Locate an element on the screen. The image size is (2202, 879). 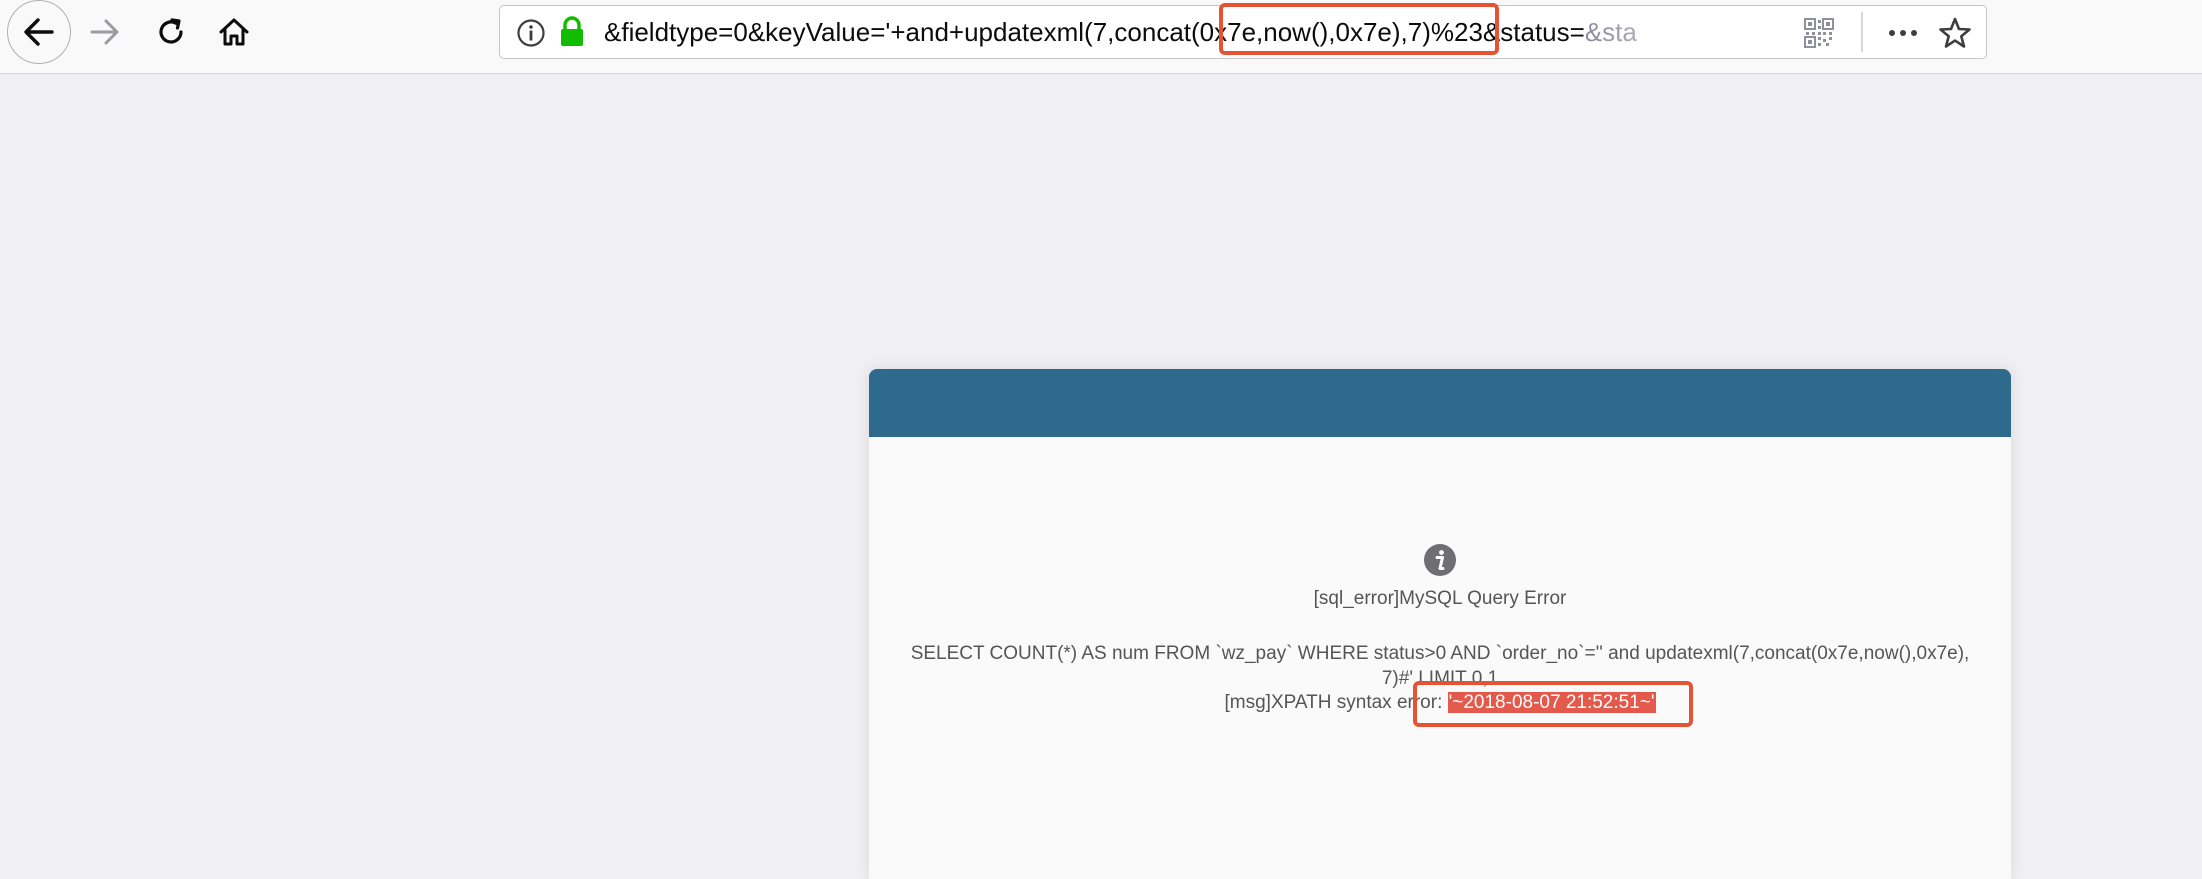
annotation-box-result is located at coordinates (1553, 704).